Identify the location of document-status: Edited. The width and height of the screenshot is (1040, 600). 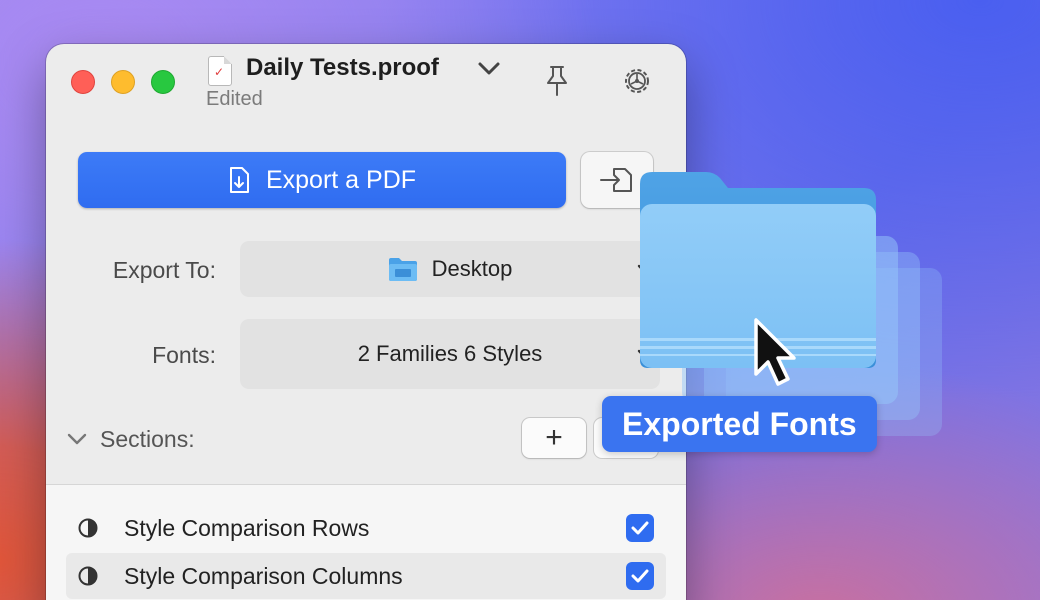
(234, 99).